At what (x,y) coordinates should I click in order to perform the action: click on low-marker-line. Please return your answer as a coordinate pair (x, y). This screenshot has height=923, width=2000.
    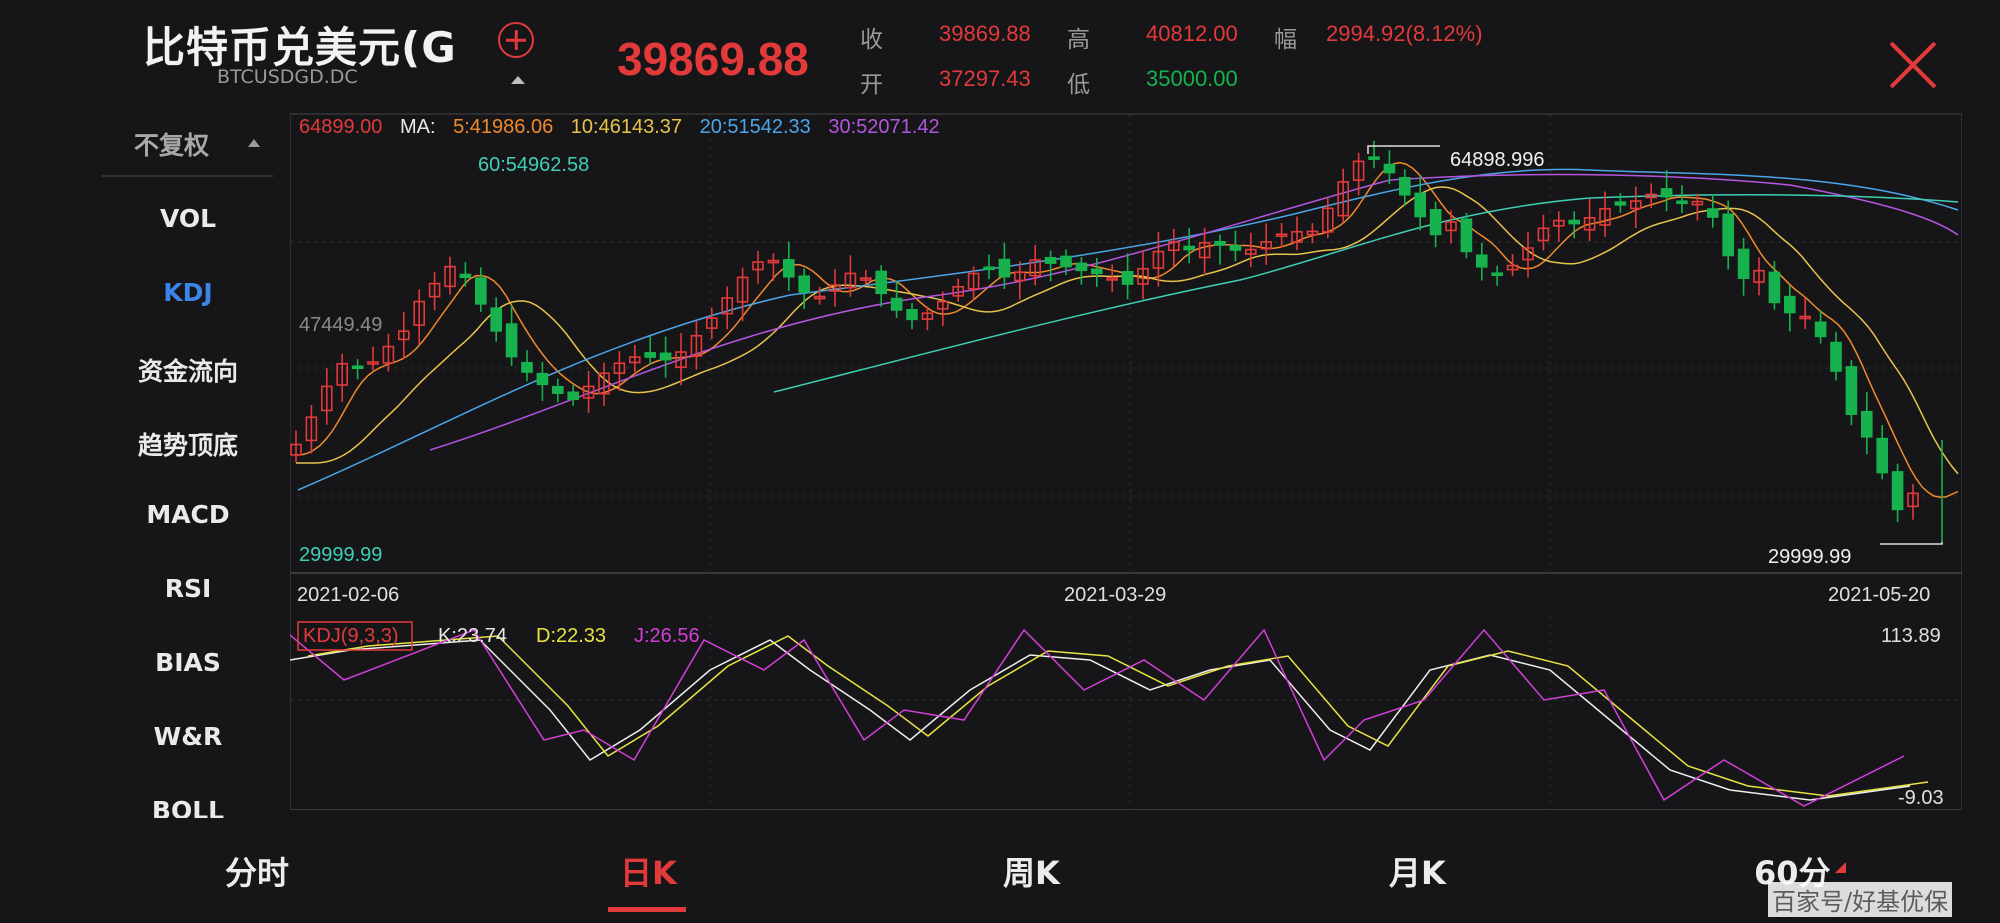
    Looking at the image, I should click on (1911, 543).